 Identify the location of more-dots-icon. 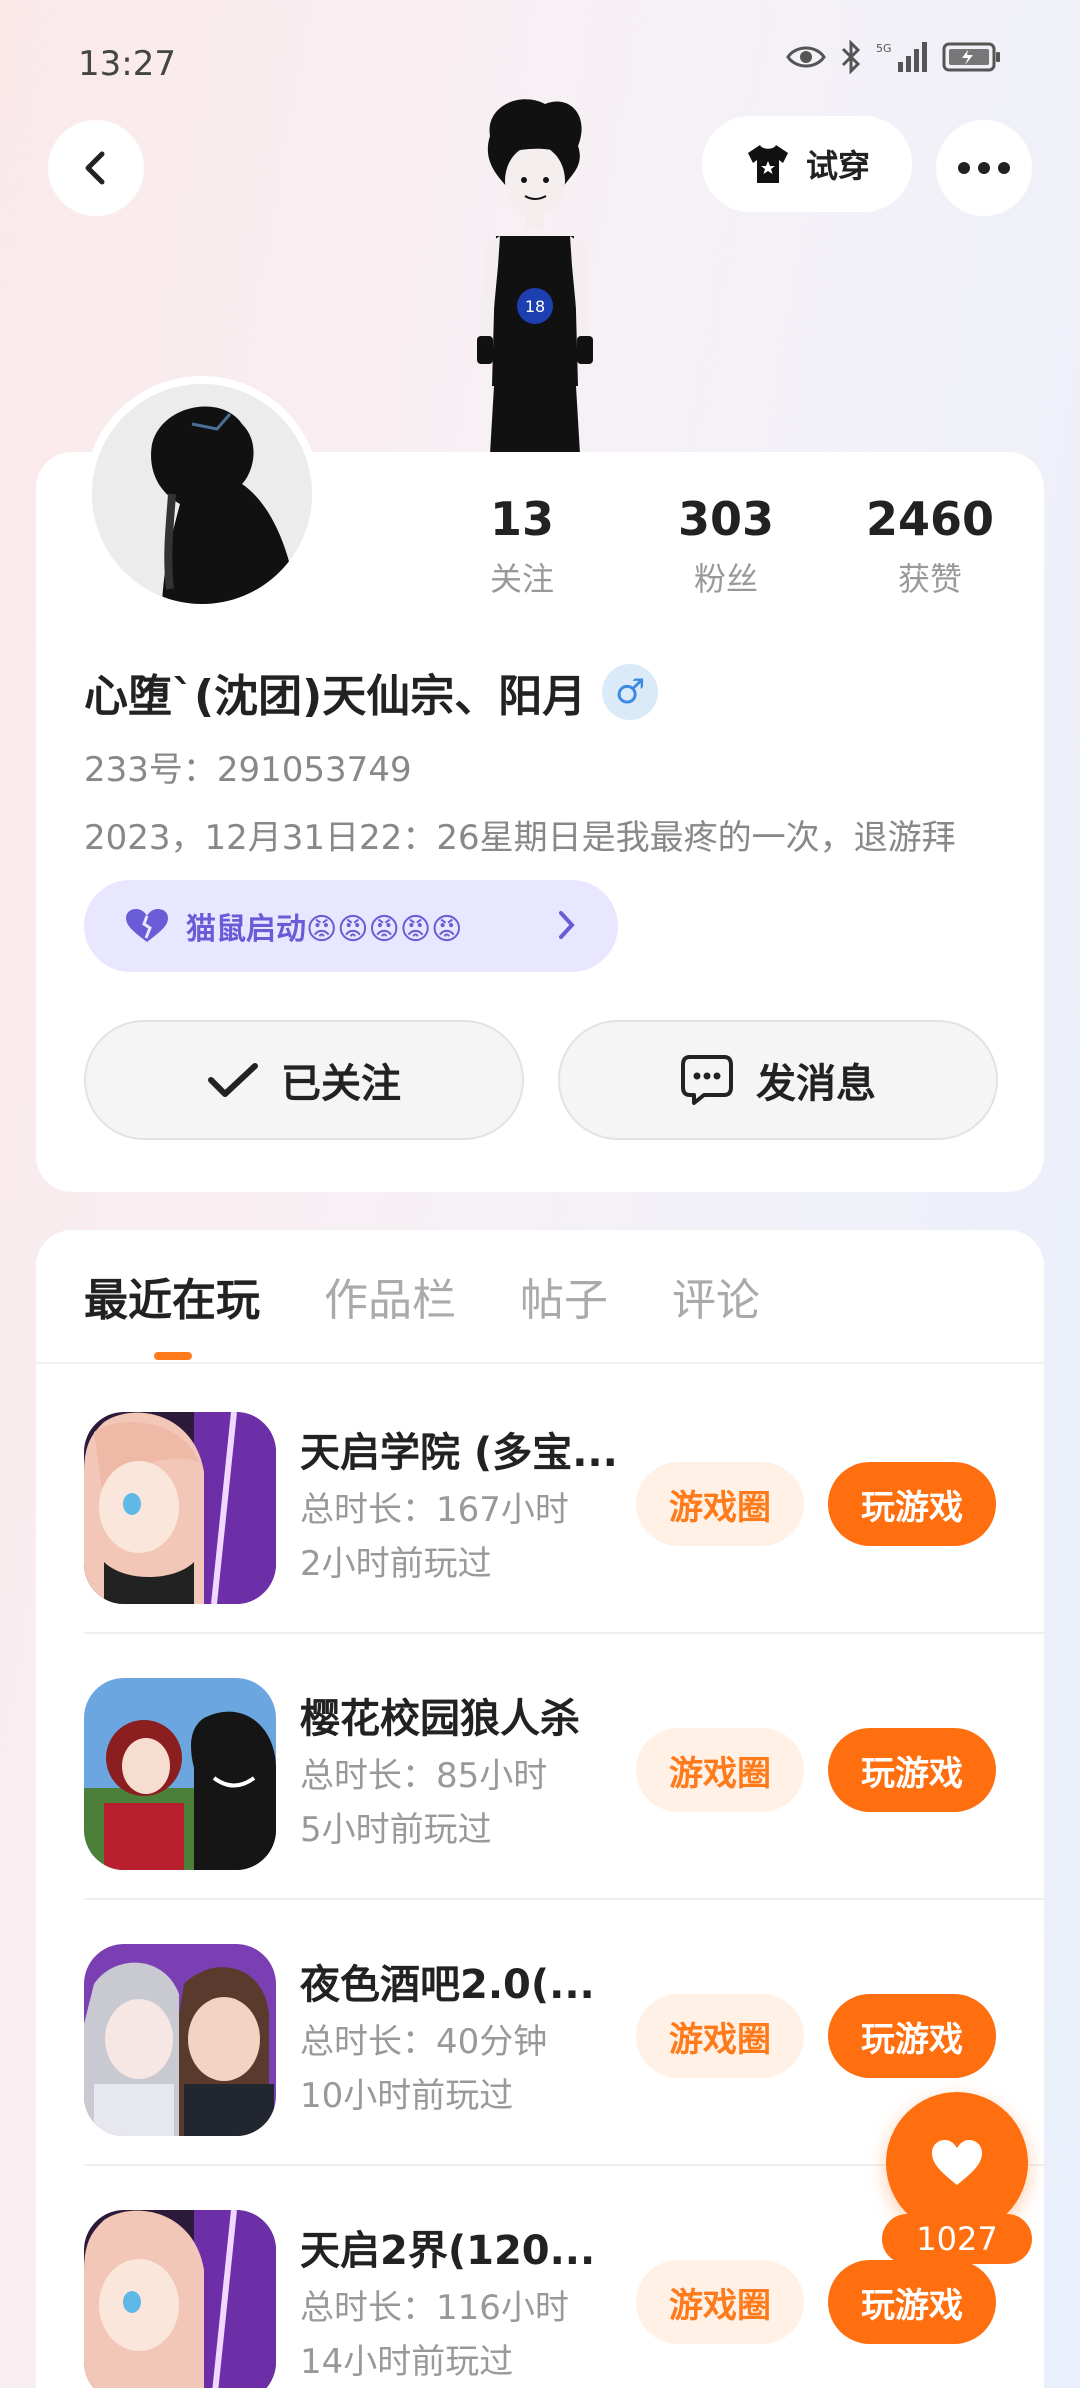
(984, 168).